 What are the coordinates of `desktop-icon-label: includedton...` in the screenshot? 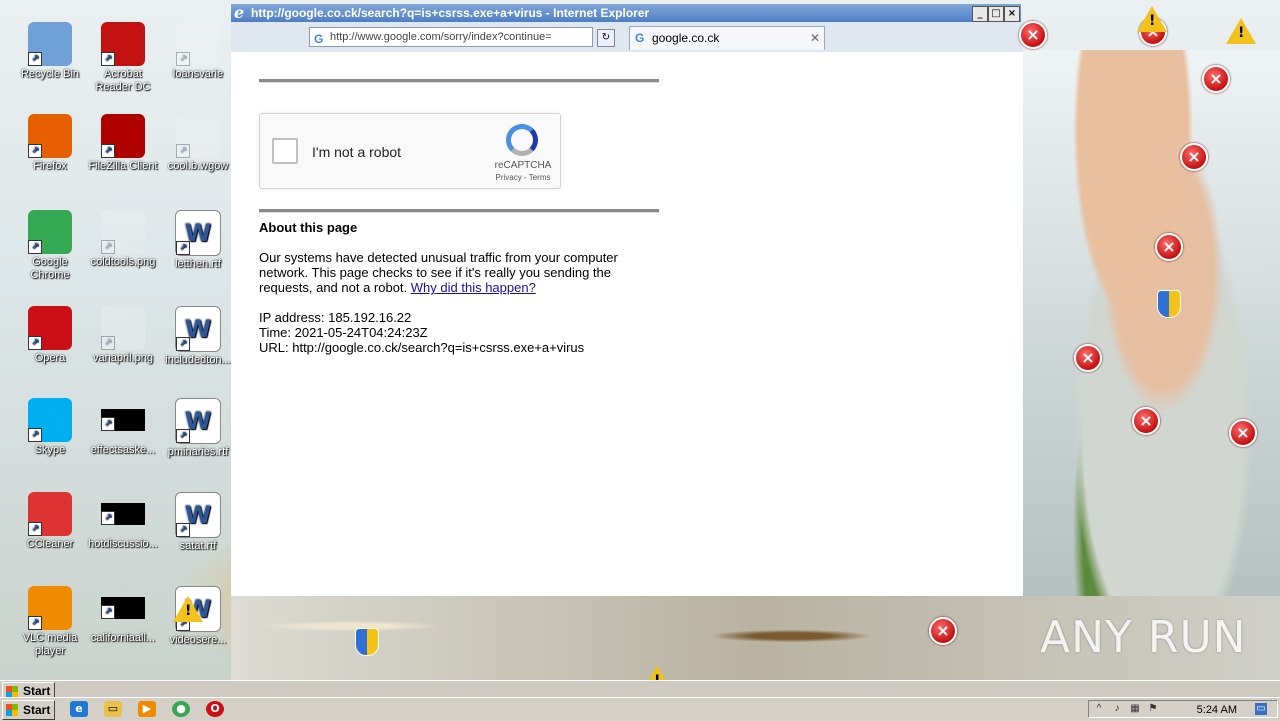 It's located at (198, 360).